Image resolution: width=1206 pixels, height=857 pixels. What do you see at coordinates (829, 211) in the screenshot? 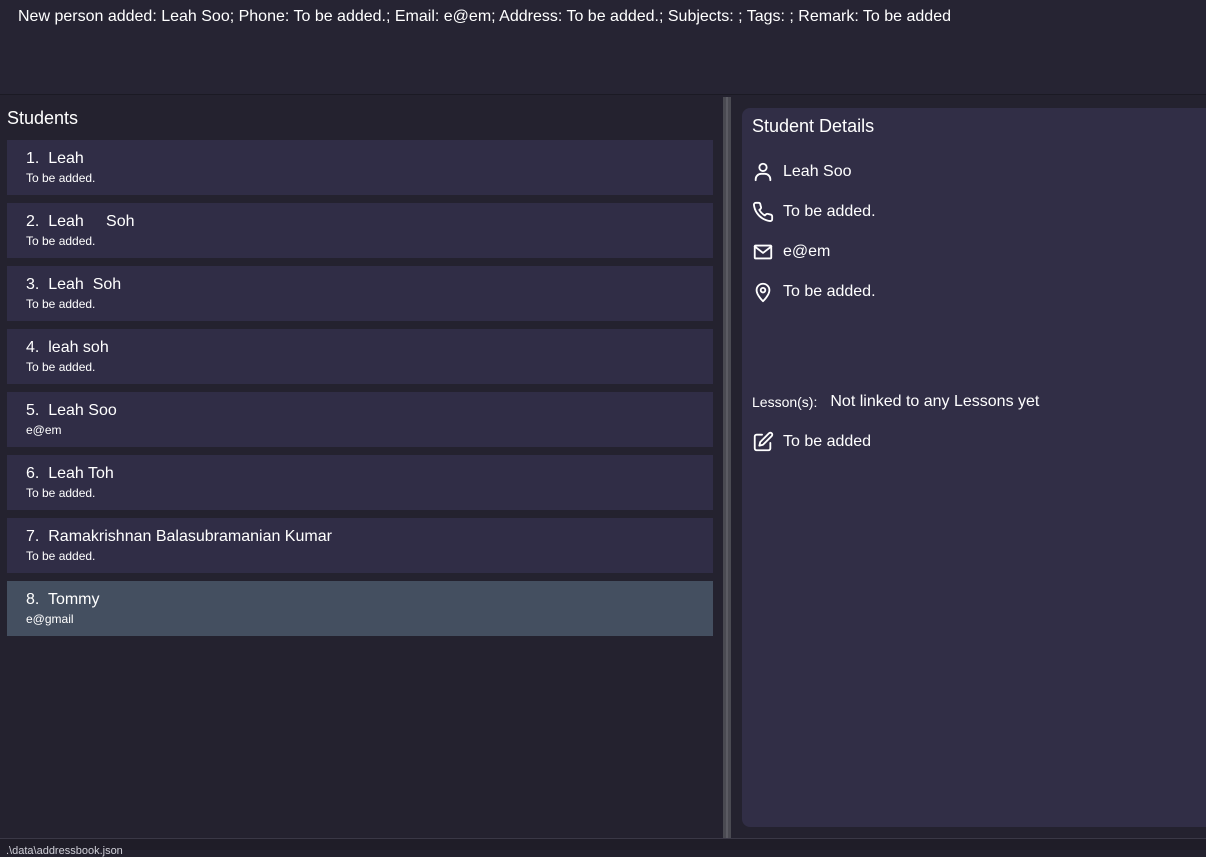
I see `detail-phone: To be added.` at bounding box center [829, 211].